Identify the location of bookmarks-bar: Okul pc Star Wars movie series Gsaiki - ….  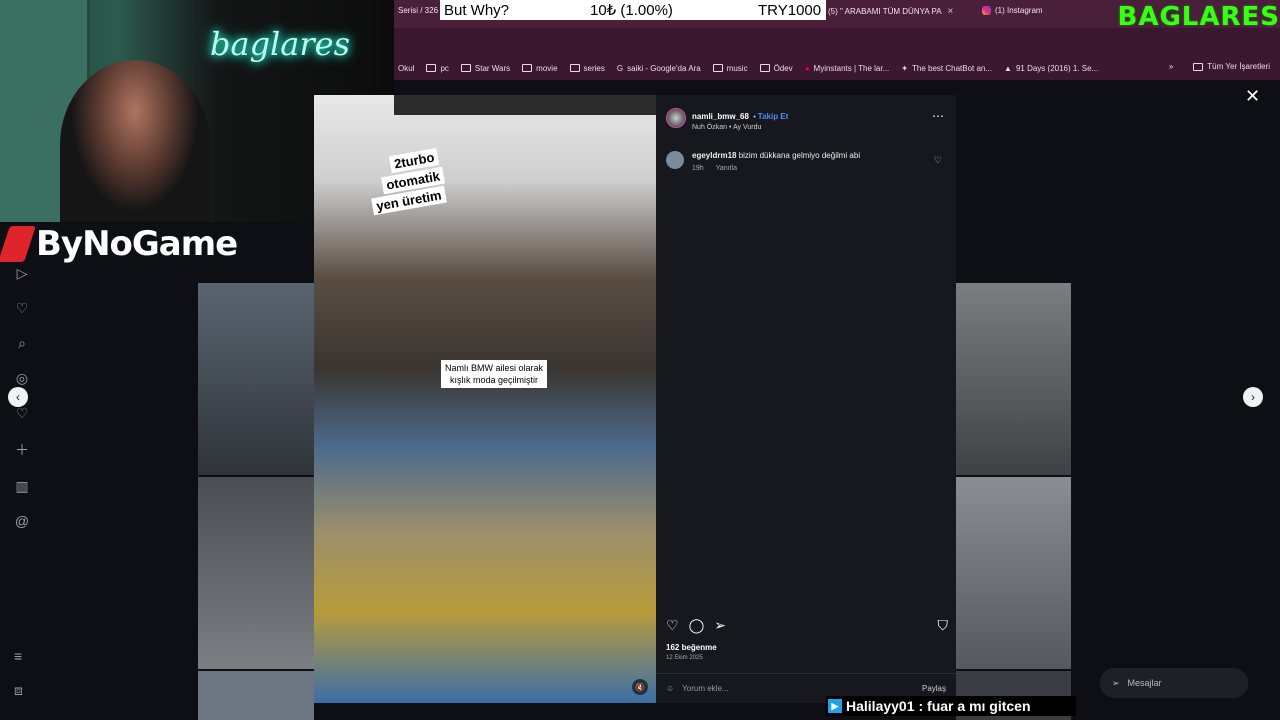
(837, 68).